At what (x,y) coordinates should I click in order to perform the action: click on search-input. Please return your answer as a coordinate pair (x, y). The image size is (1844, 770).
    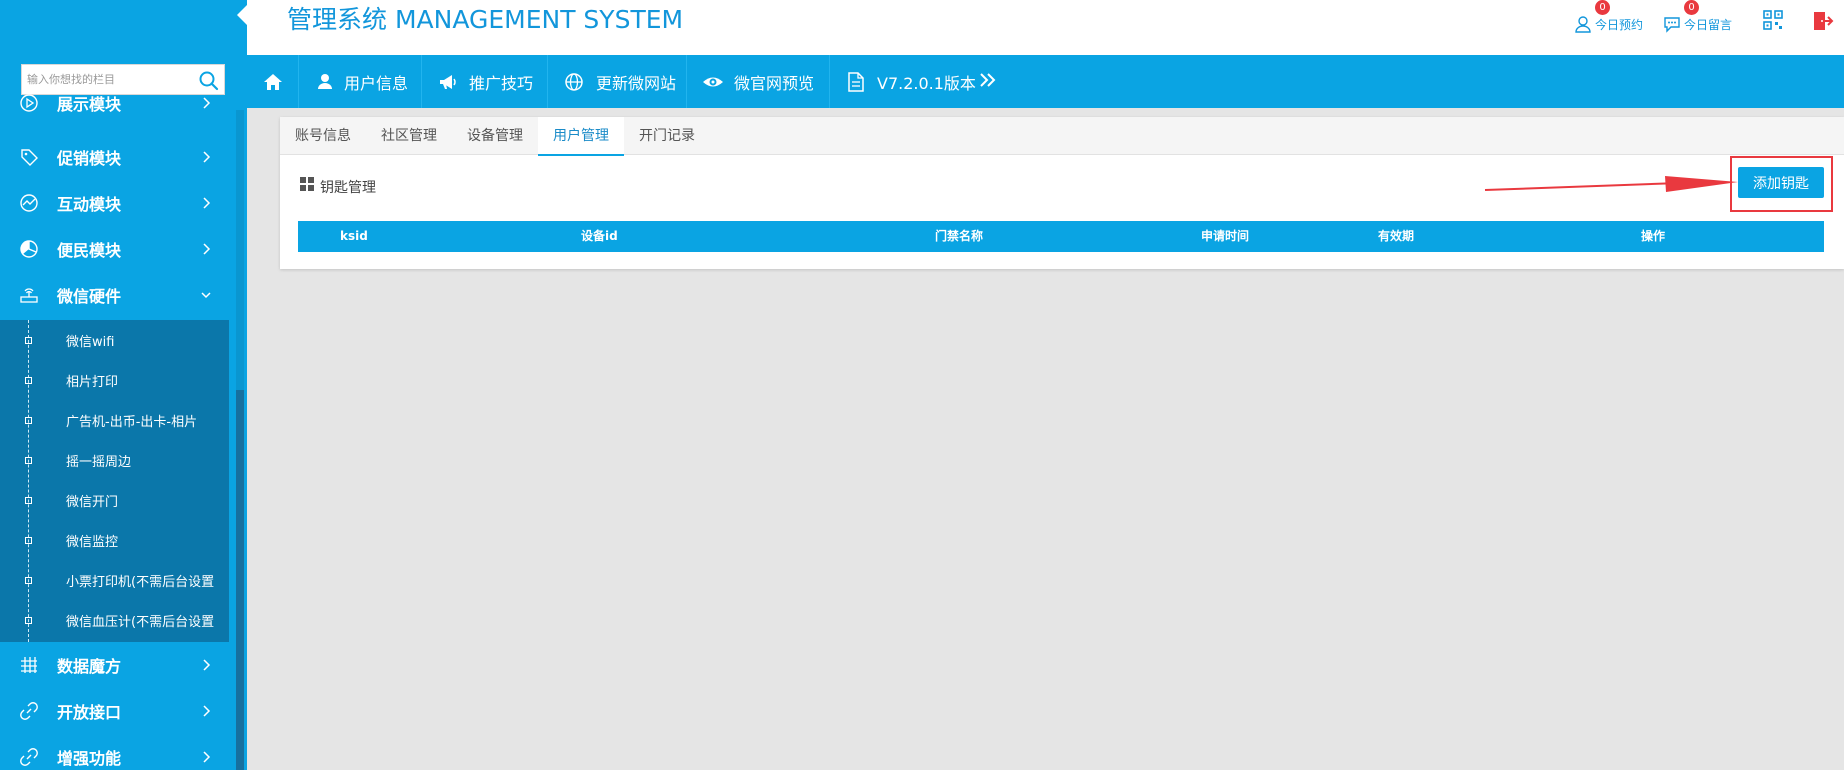
    Looking at the image, I should click on (107, 79).